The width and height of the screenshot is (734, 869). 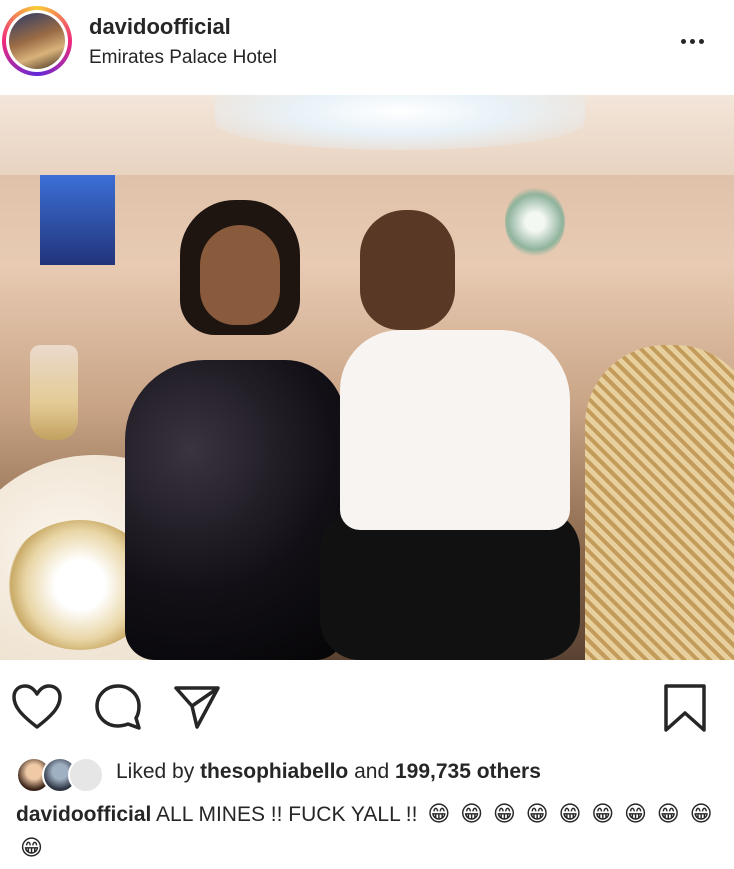 I want to click on liker-avatar, so click(x=86, y=775).